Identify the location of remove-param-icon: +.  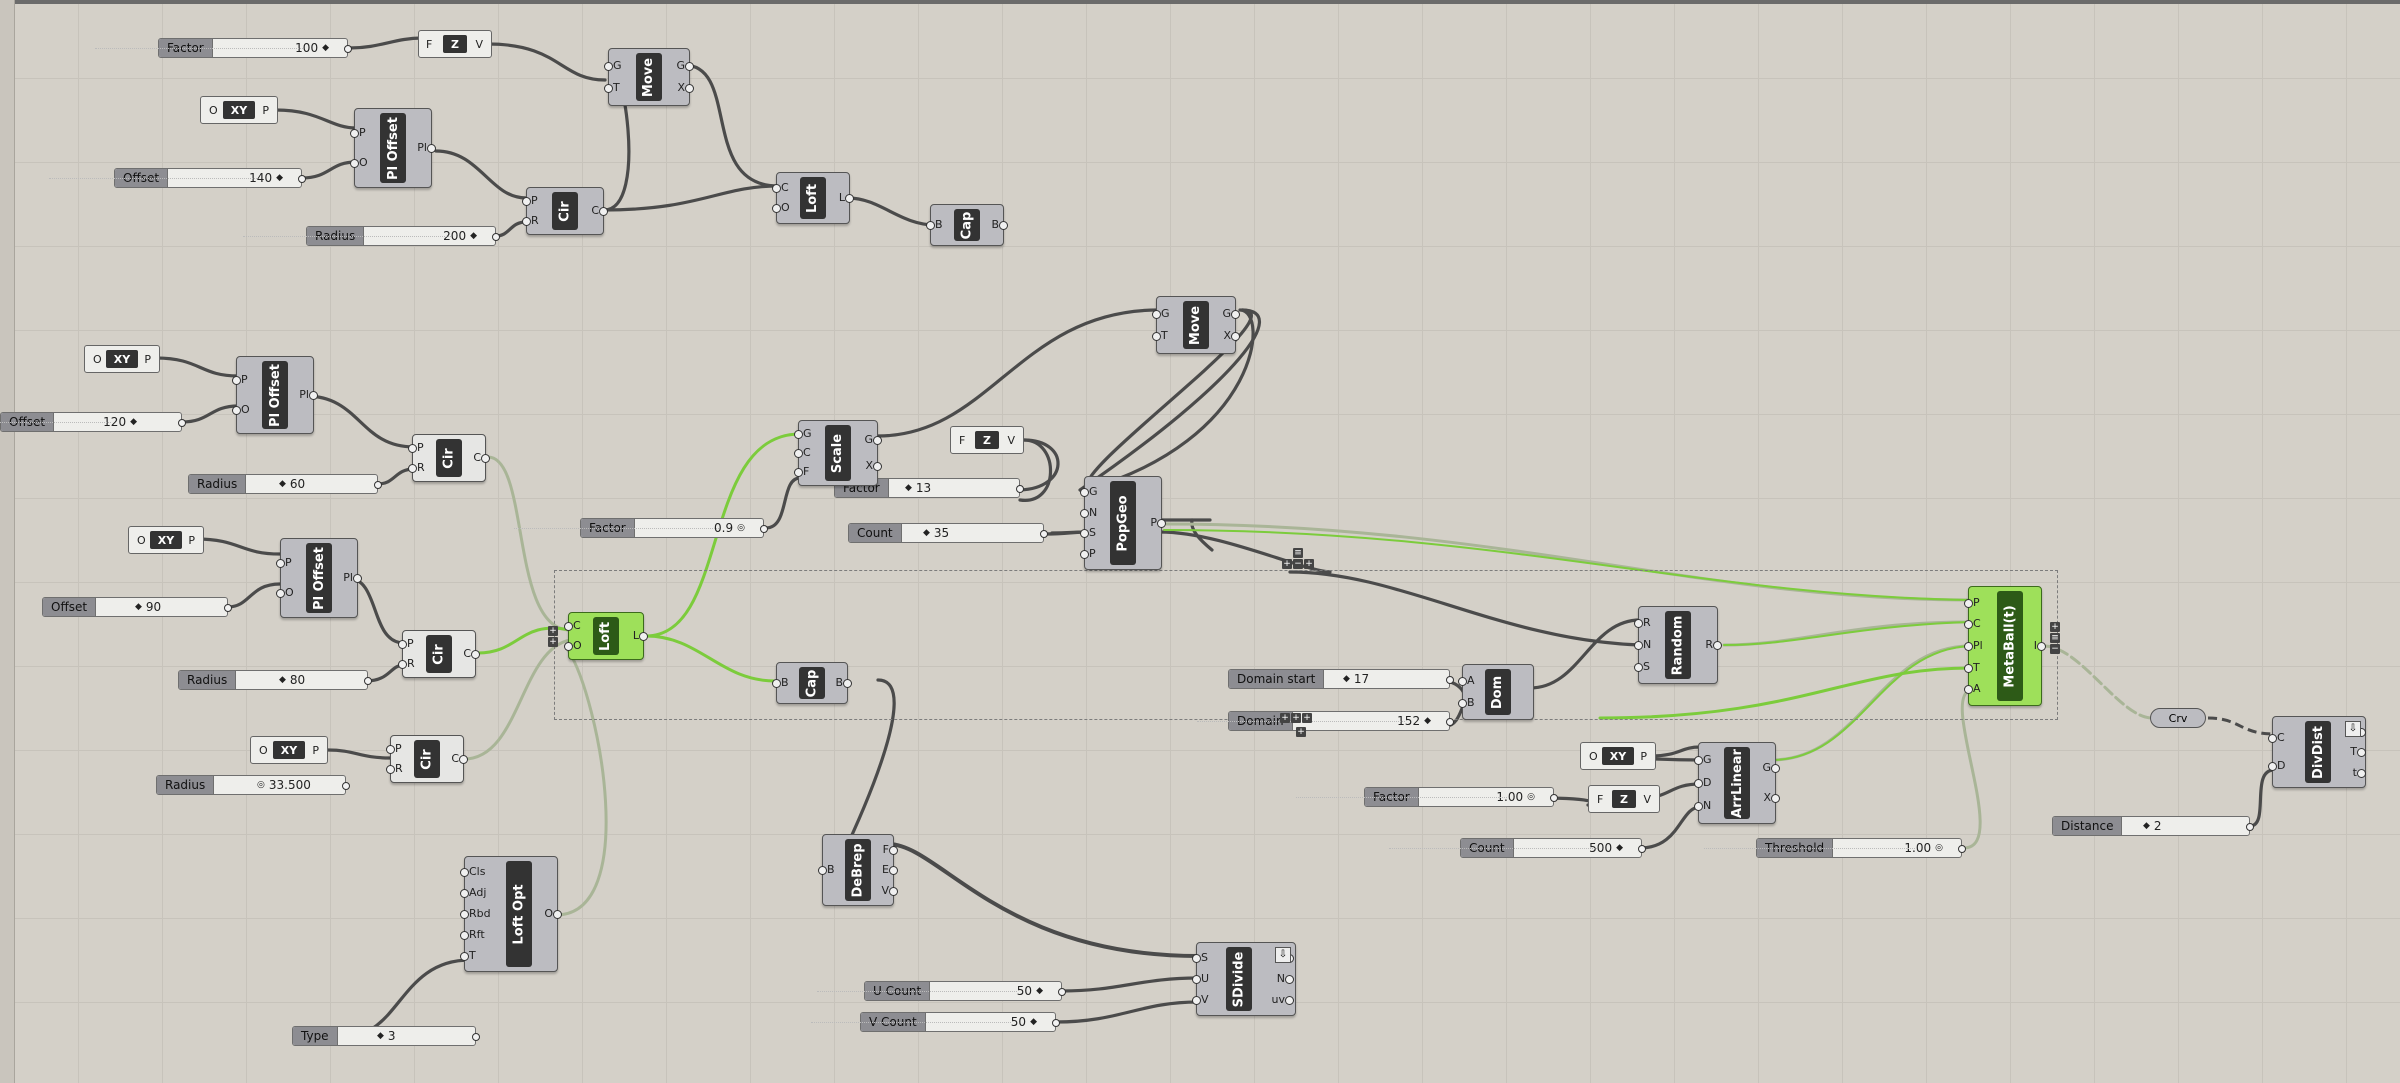
(1296, 718).